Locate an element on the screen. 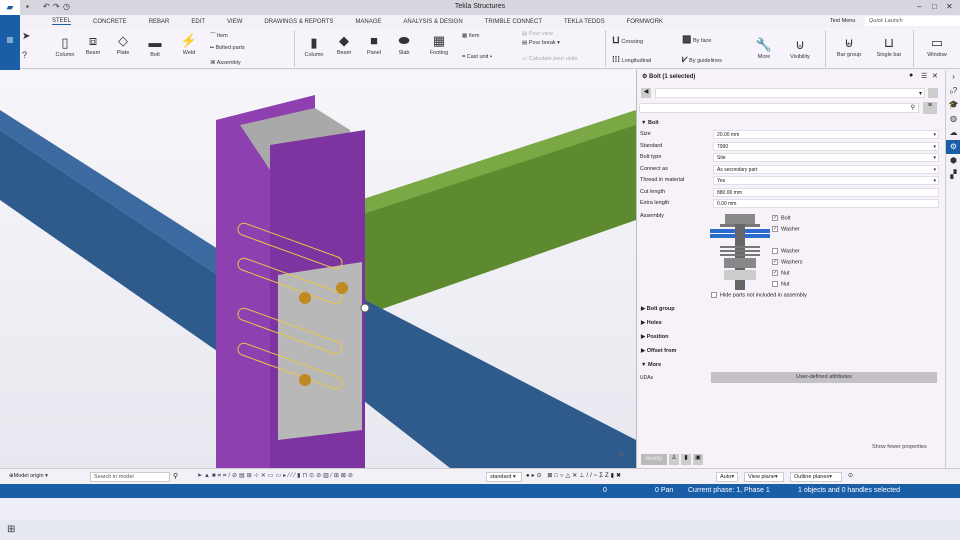 This screenshot has width=960, height=540. get-icon: ♙ is located at coordinates (674, 459).